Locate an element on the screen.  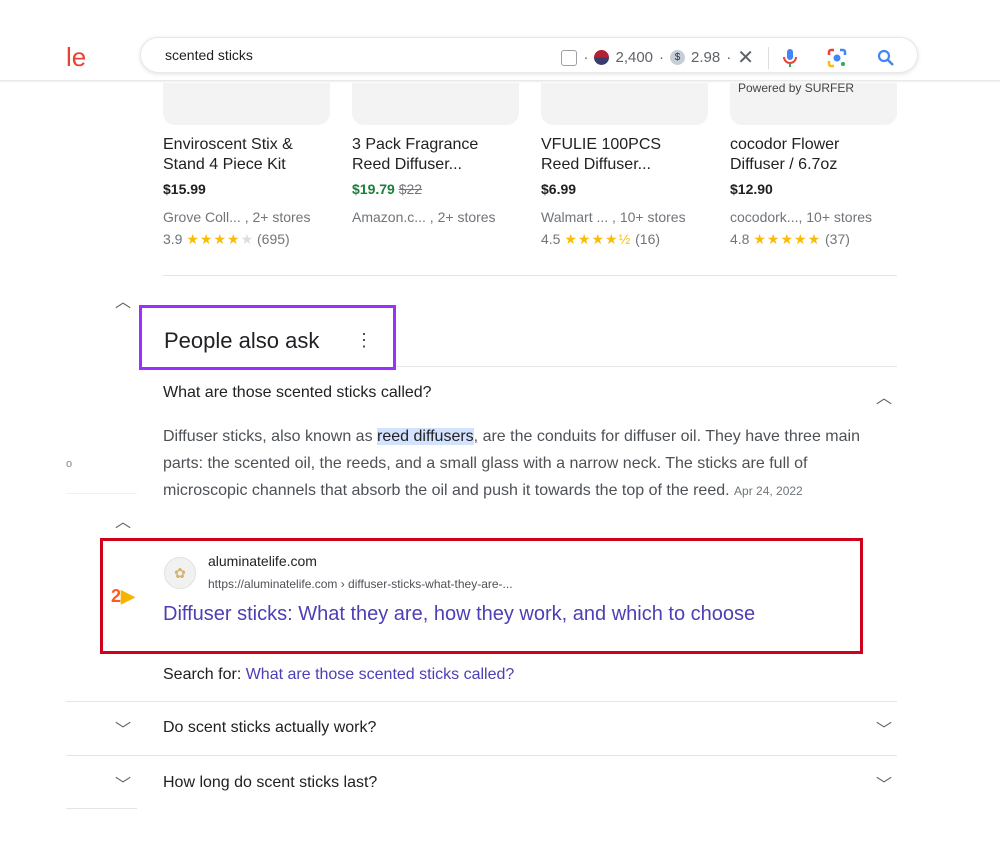
checkbox is located at coordinates (569, 57).